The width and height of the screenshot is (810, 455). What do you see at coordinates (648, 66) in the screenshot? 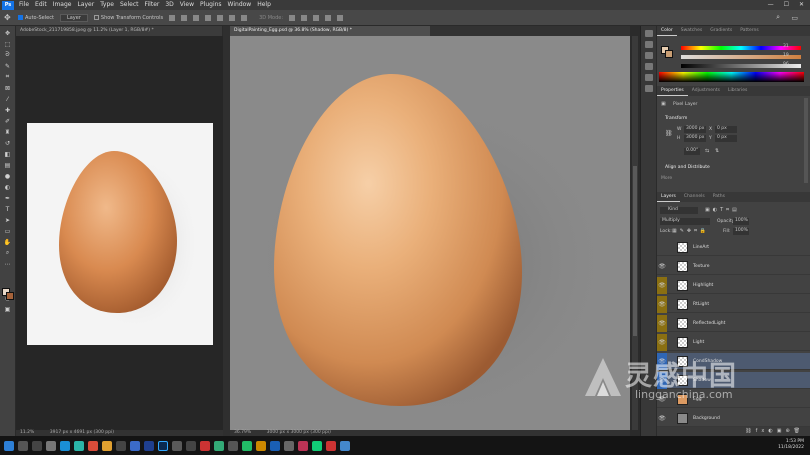
I see `brush-settings-icon` at bounding box center [648, 66].